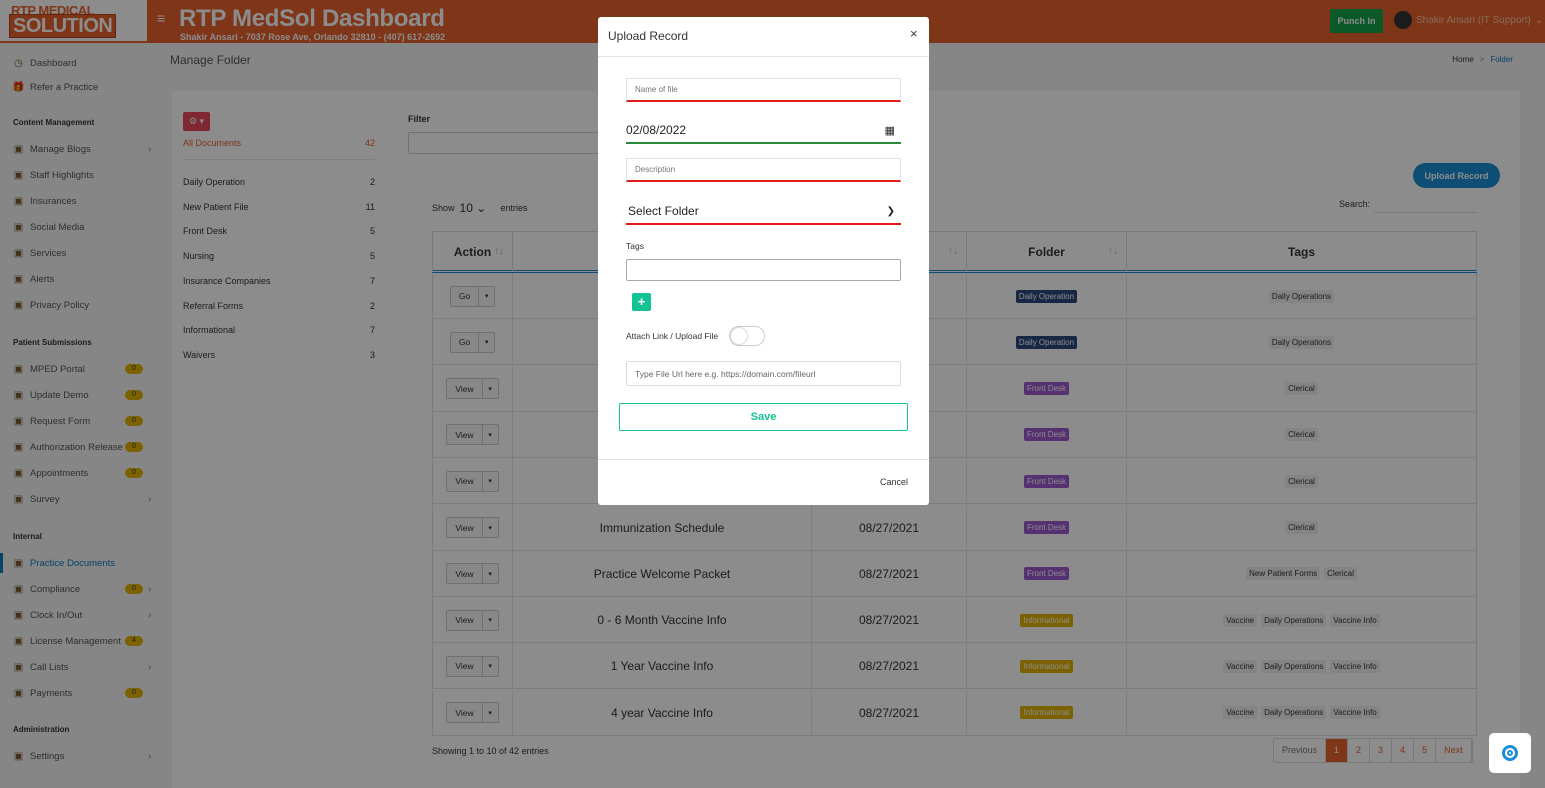  Describe the element at coordinates (763, 459) in the screenshot. I see `modal-divider` at that location.